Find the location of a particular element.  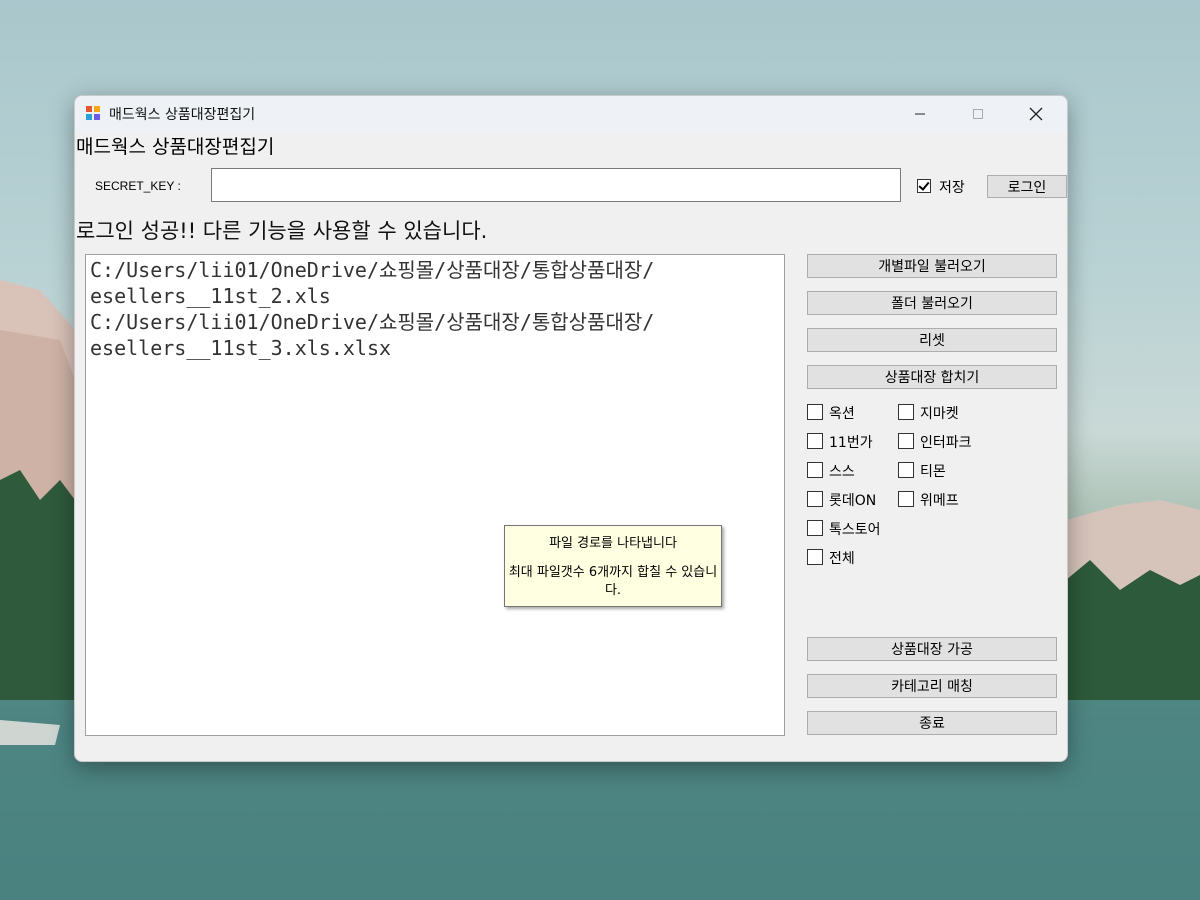

reset-button: 리셋 is located at coordinates (932, 340).